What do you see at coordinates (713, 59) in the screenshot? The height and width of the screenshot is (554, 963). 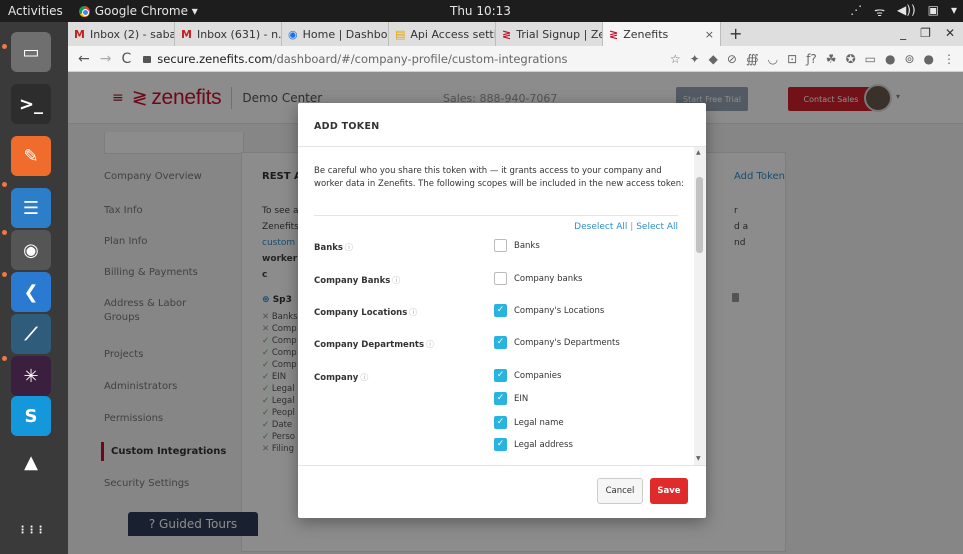 I see `extension-icon: ◆` at bounding box center [713, 59].